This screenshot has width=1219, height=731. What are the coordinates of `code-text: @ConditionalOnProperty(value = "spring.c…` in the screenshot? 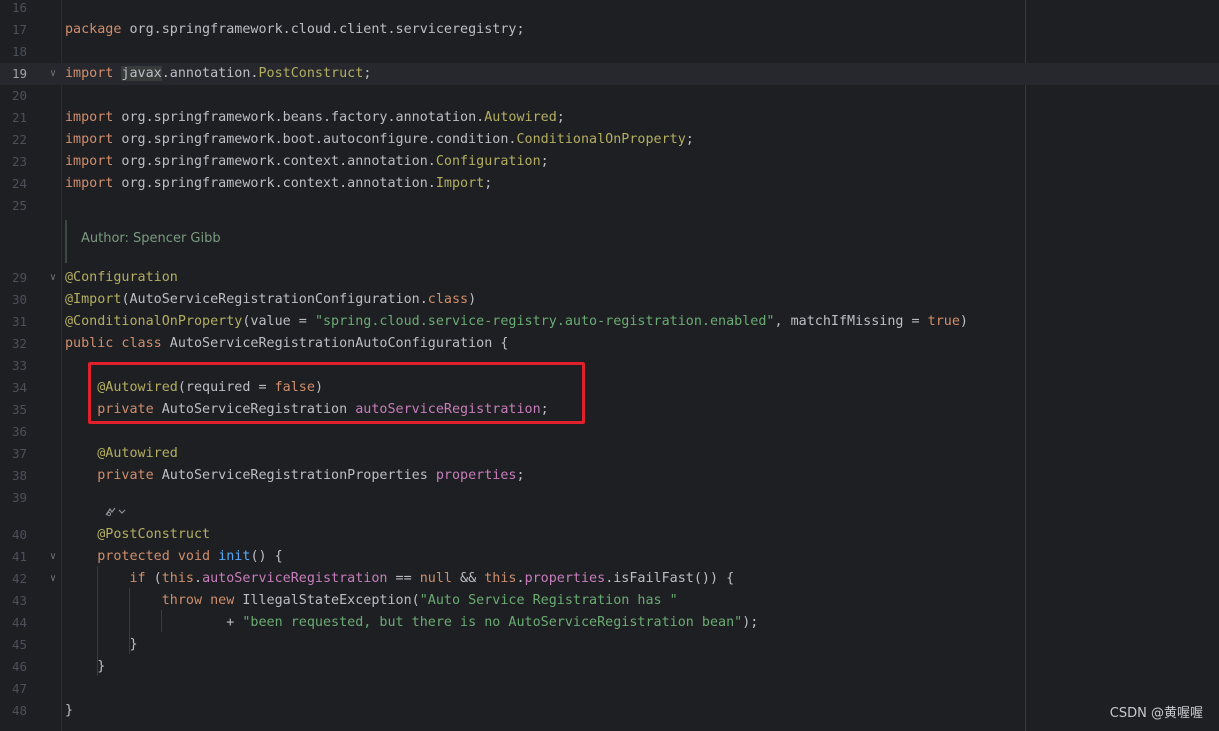 It's located at (516, 322).